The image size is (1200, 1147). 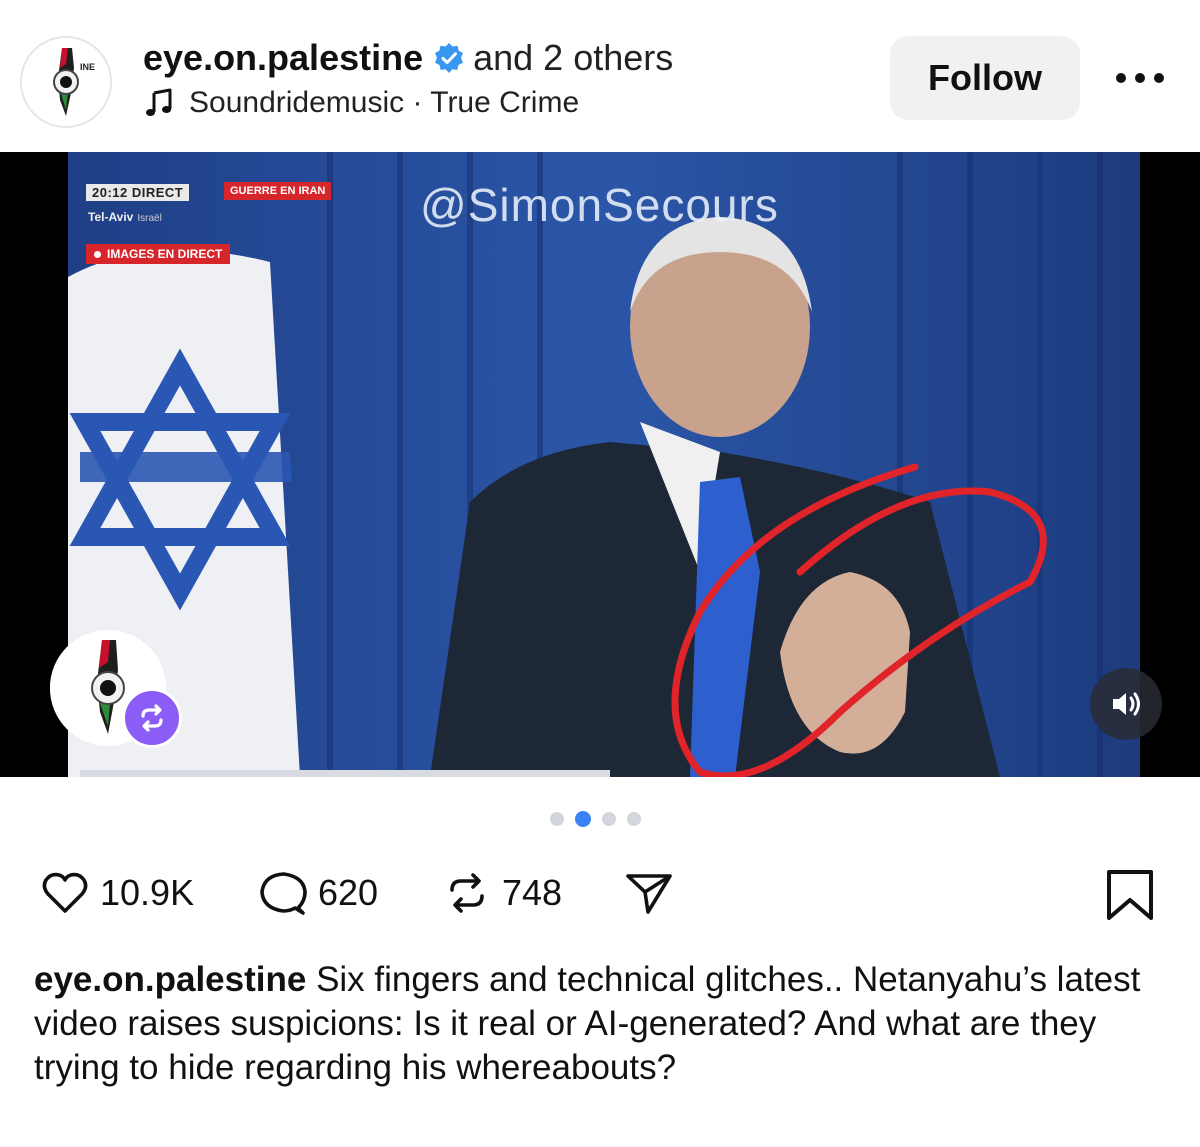 What do you see at coordinates (278, 191) in the screenshot?
I see `broadcast-breaking: GUERRE EN IRAN` at bounding box center [278, 191].